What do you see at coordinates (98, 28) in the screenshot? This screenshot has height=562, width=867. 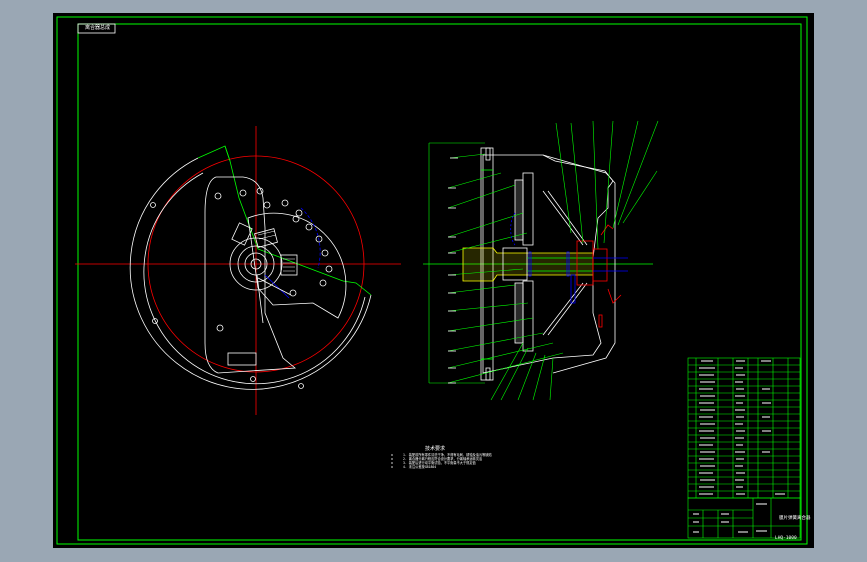 I see `drawing-label: 离合器总成` at bounding box center [98, 28].